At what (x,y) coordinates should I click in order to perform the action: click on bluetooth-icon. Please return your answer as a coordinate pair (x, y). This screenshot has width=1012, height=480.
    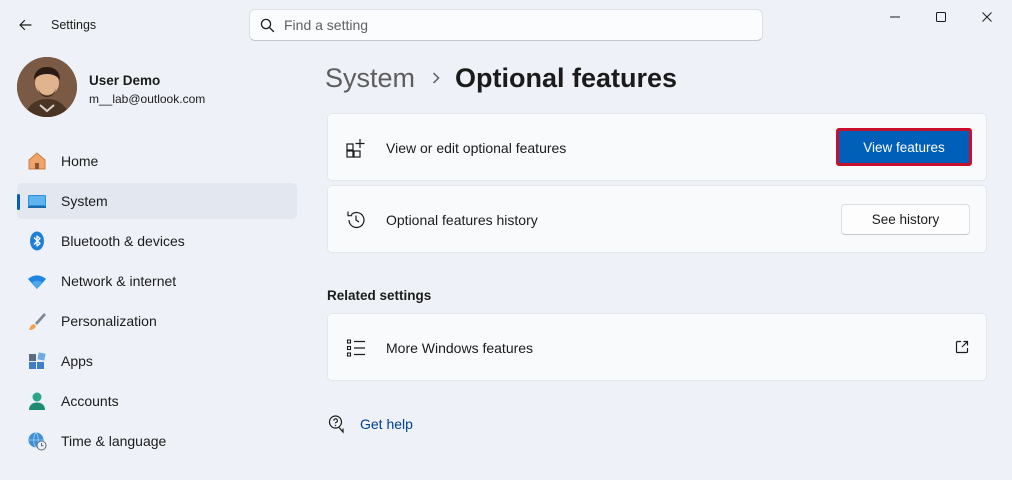
    Looking at the image, I should click on (37, 241).